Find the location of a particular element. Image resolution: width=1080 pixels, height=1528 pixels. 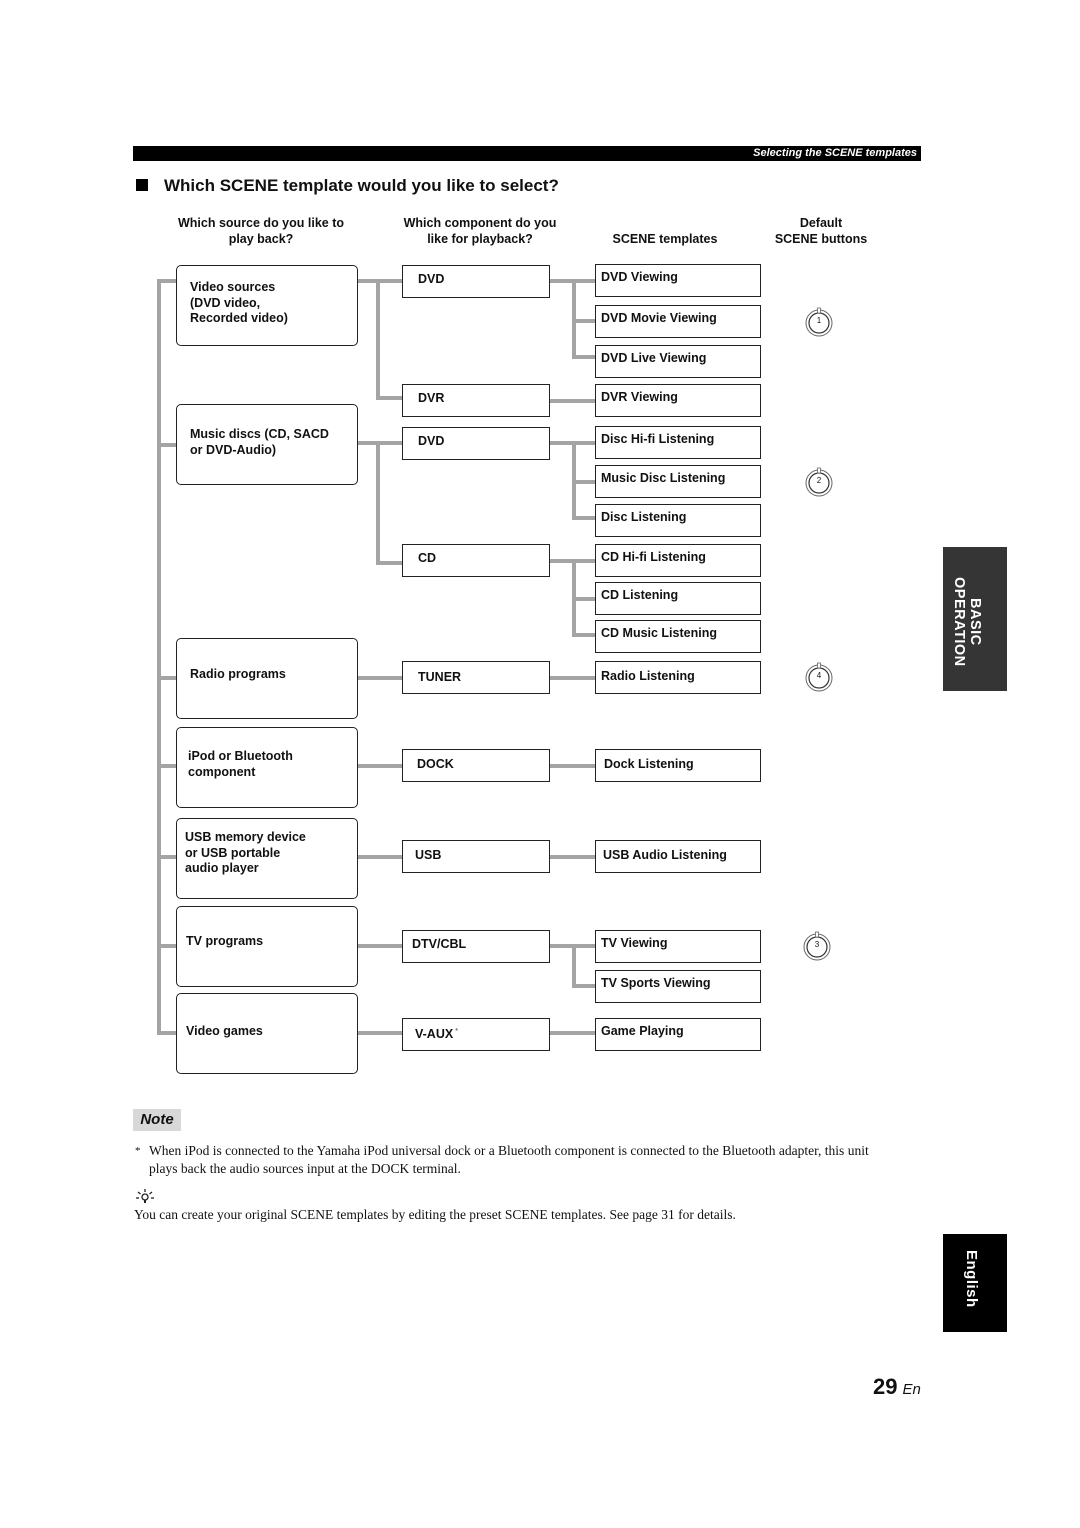

side-tab-english: English is located at coordinates (975, 1283).